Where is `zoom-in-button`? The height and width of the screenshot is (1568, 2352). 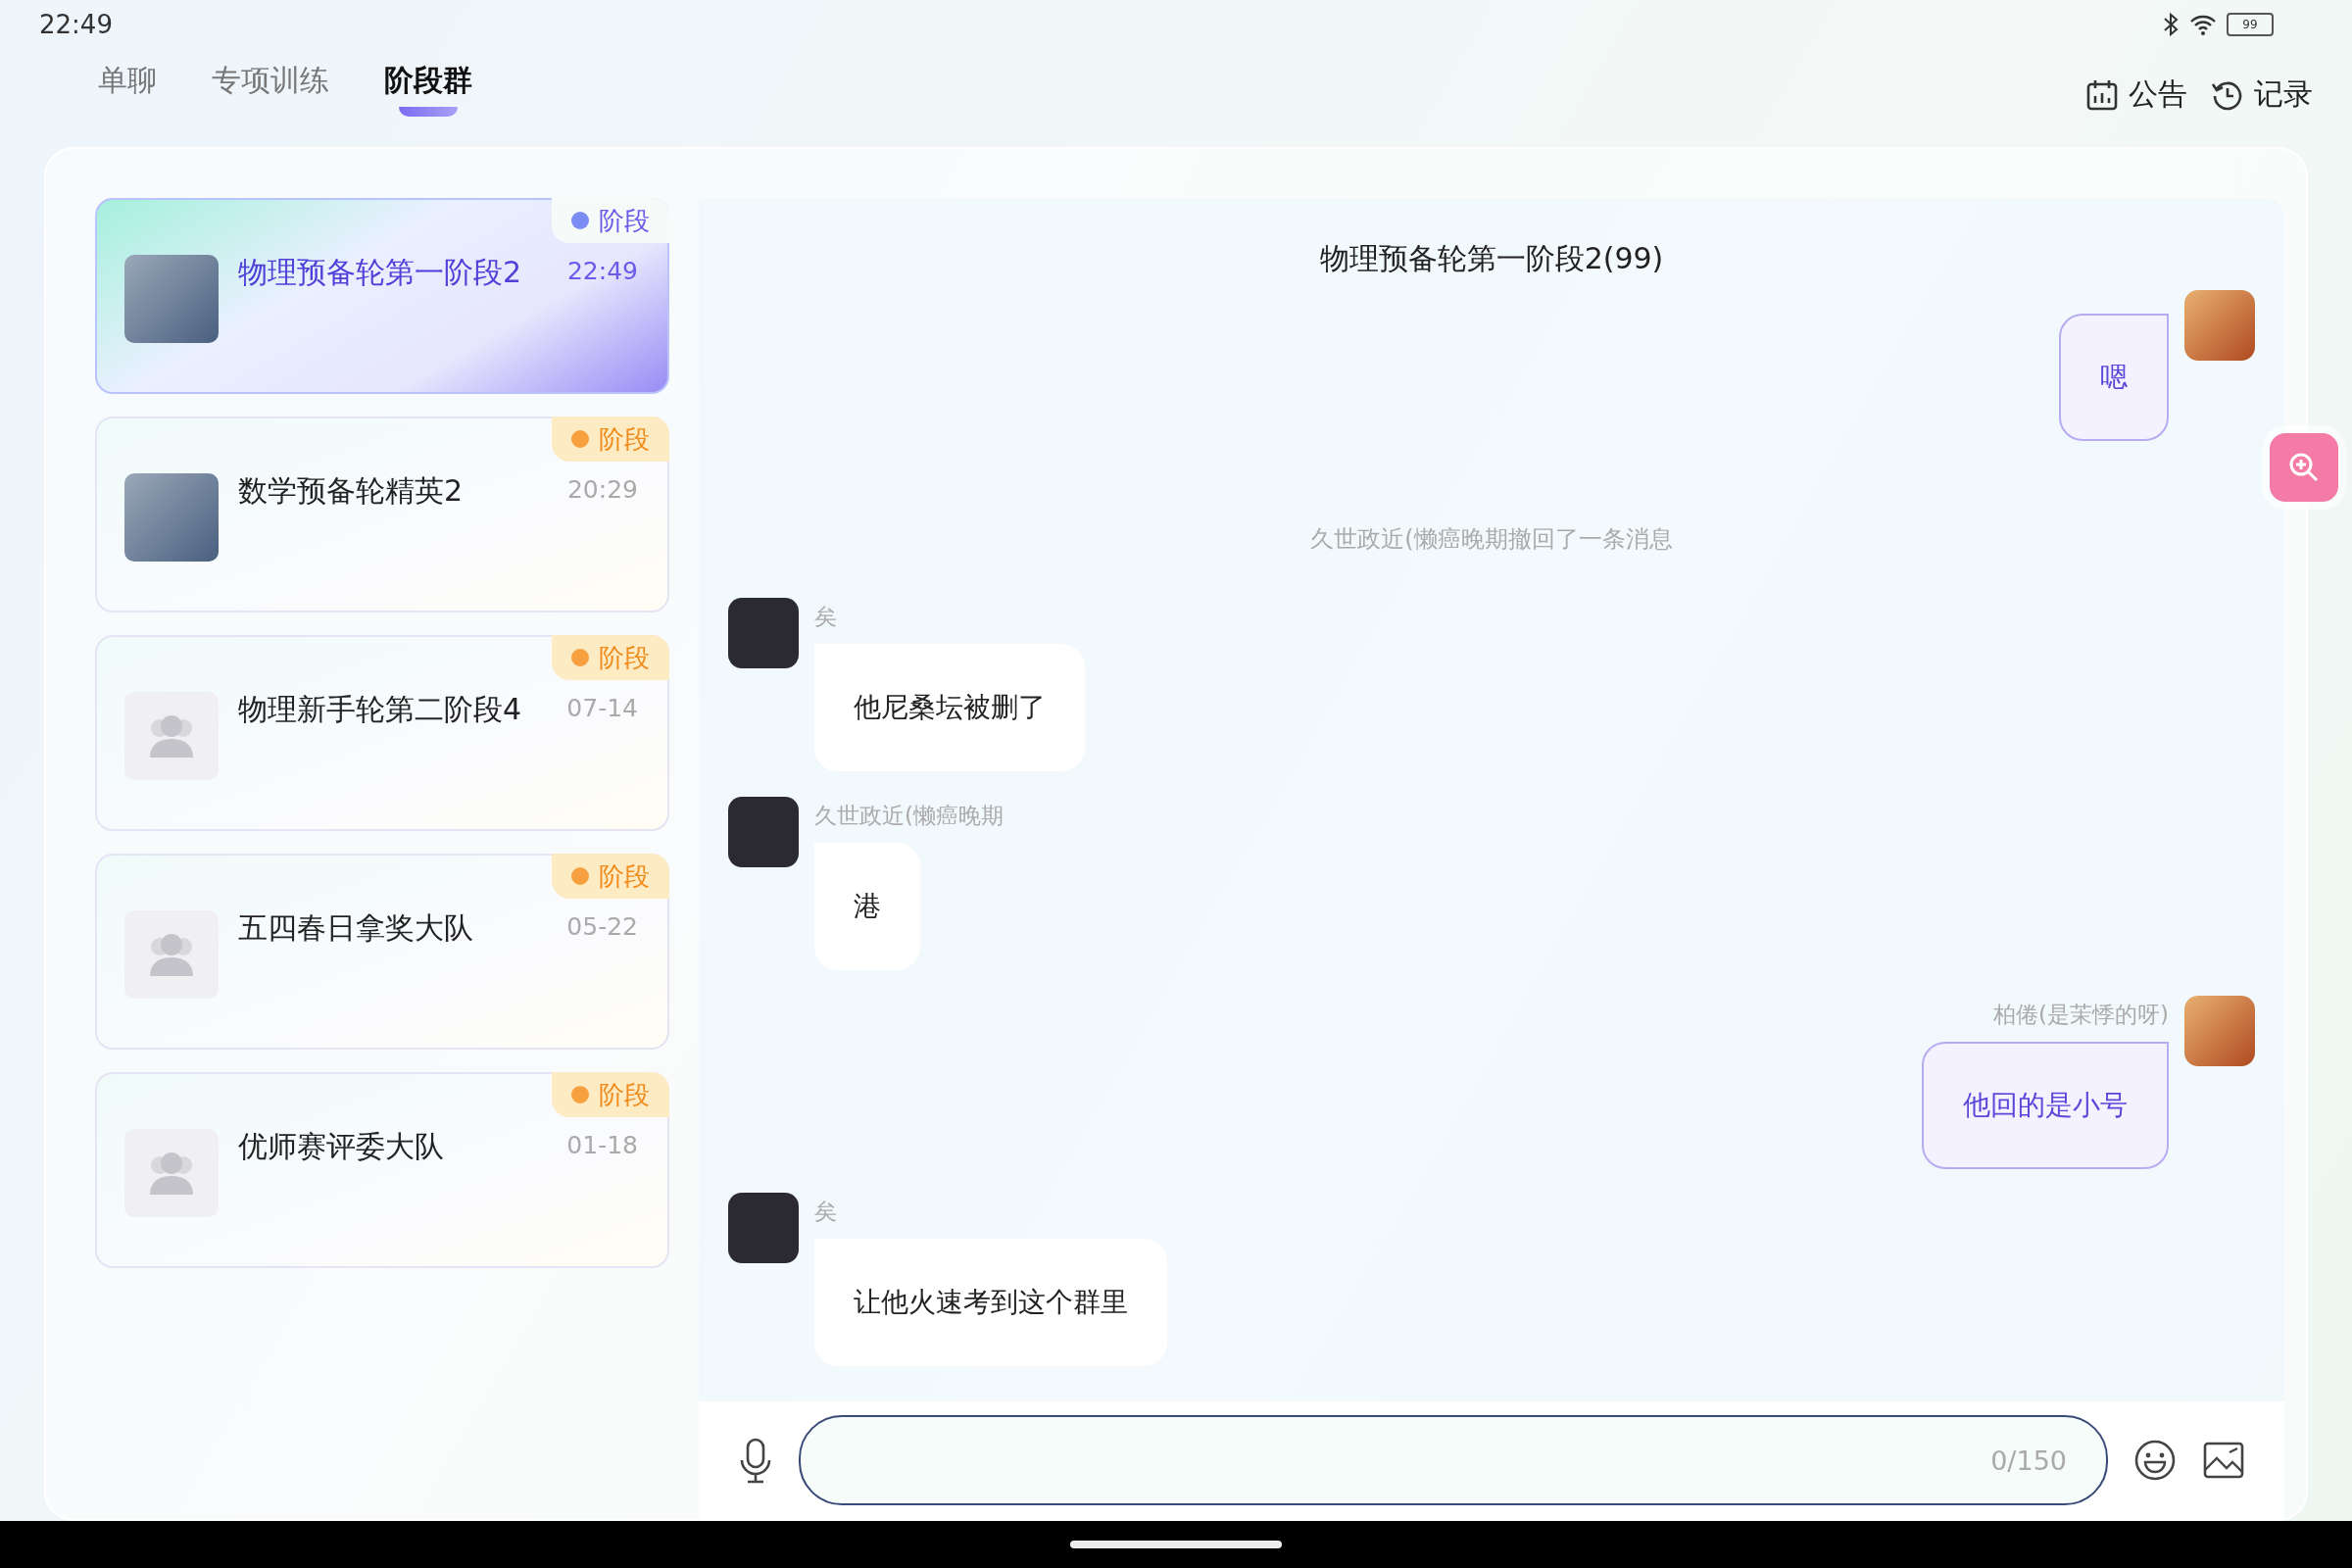 zoom-in-button is located at coordinates (2304, 467).